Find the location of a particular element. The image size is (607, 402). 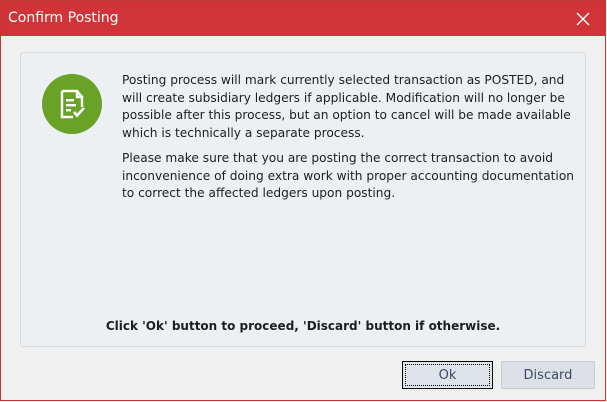

title-bar: Confirm Posting is located at coordinates (303, 18).